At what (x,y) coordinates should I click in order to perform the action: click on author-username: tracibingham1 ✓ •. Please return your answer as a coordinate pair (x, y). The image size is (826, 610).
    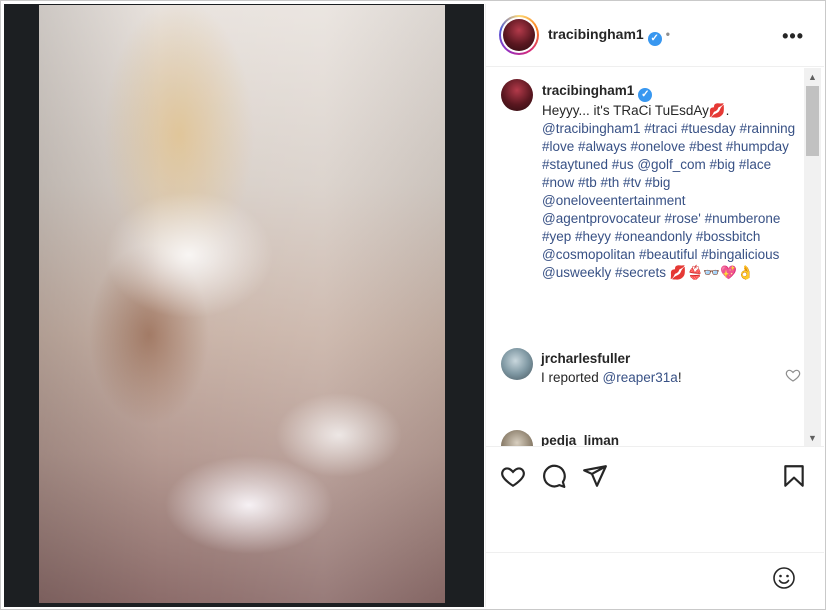
    Looking at the image, I should click on (609, 36).